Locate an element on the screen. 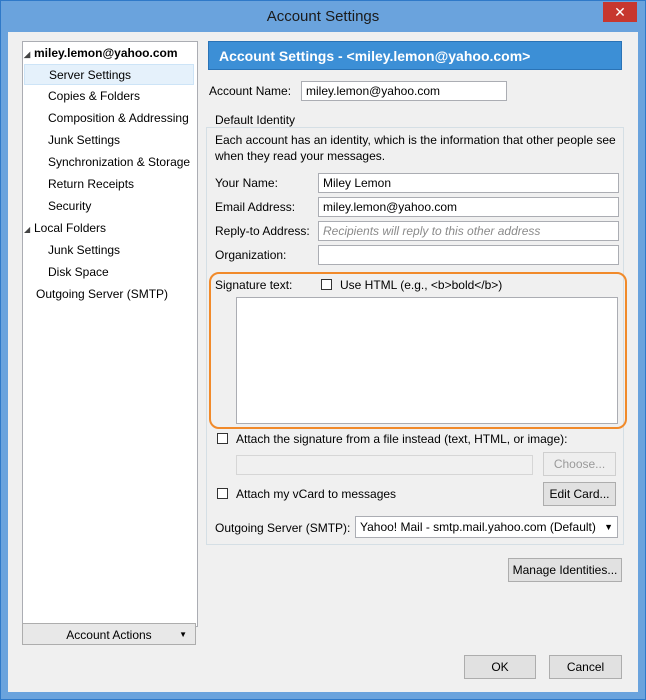  tree-item-security: Security is located at coordinates (69, 206).